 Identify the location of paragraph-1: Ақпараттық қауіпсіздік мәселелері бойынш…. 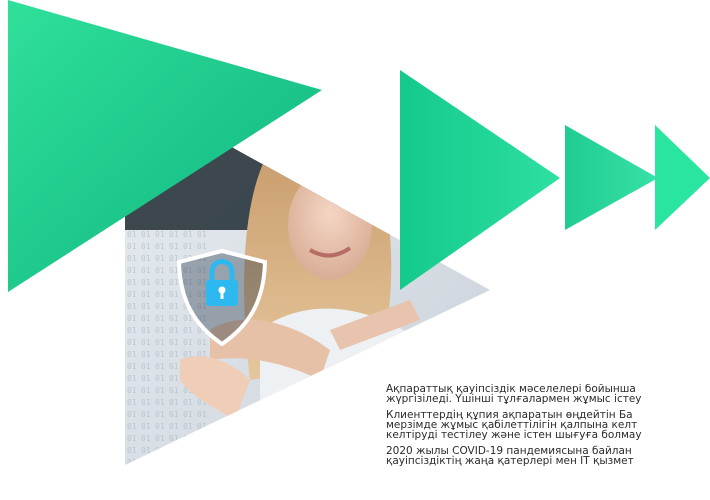
(548, 394).